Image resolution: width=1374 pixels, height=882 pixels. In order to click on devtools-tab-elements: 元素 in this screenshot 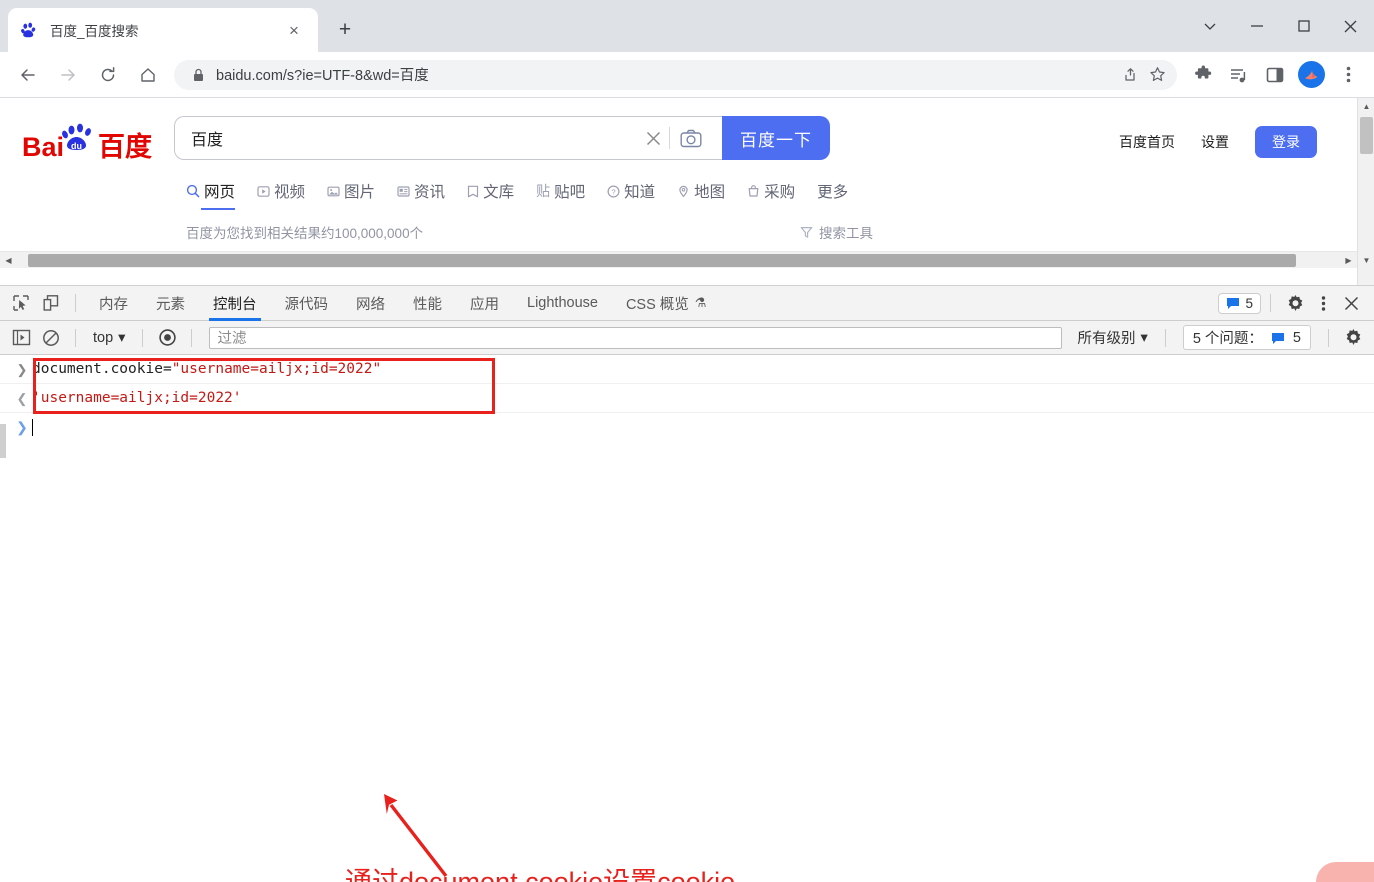, I will do `click(170, 303)`.